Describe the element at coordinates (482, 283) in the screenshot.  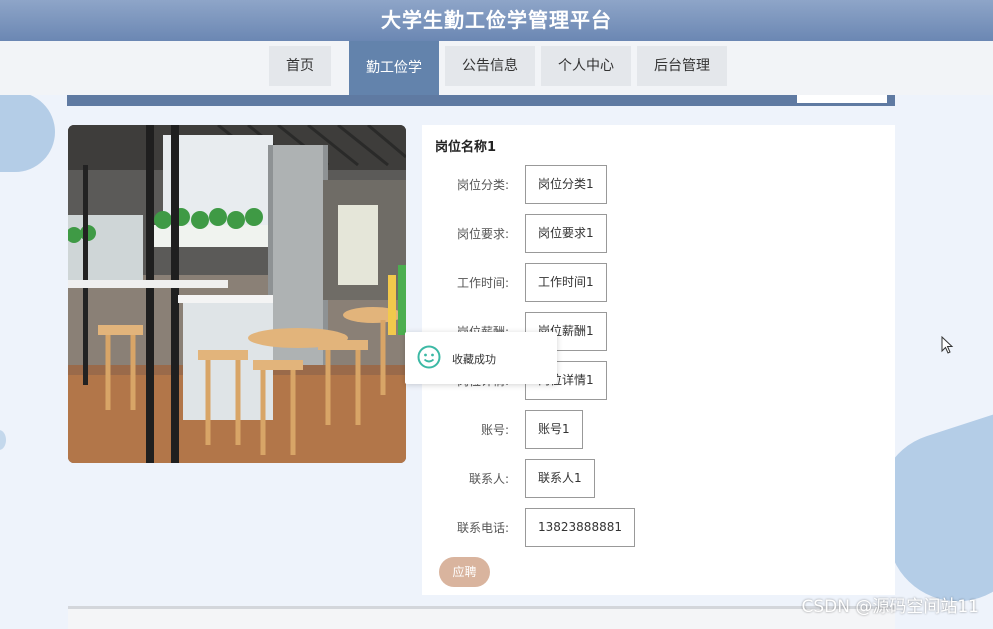
I see `field-label: 工作时间:` at that location.